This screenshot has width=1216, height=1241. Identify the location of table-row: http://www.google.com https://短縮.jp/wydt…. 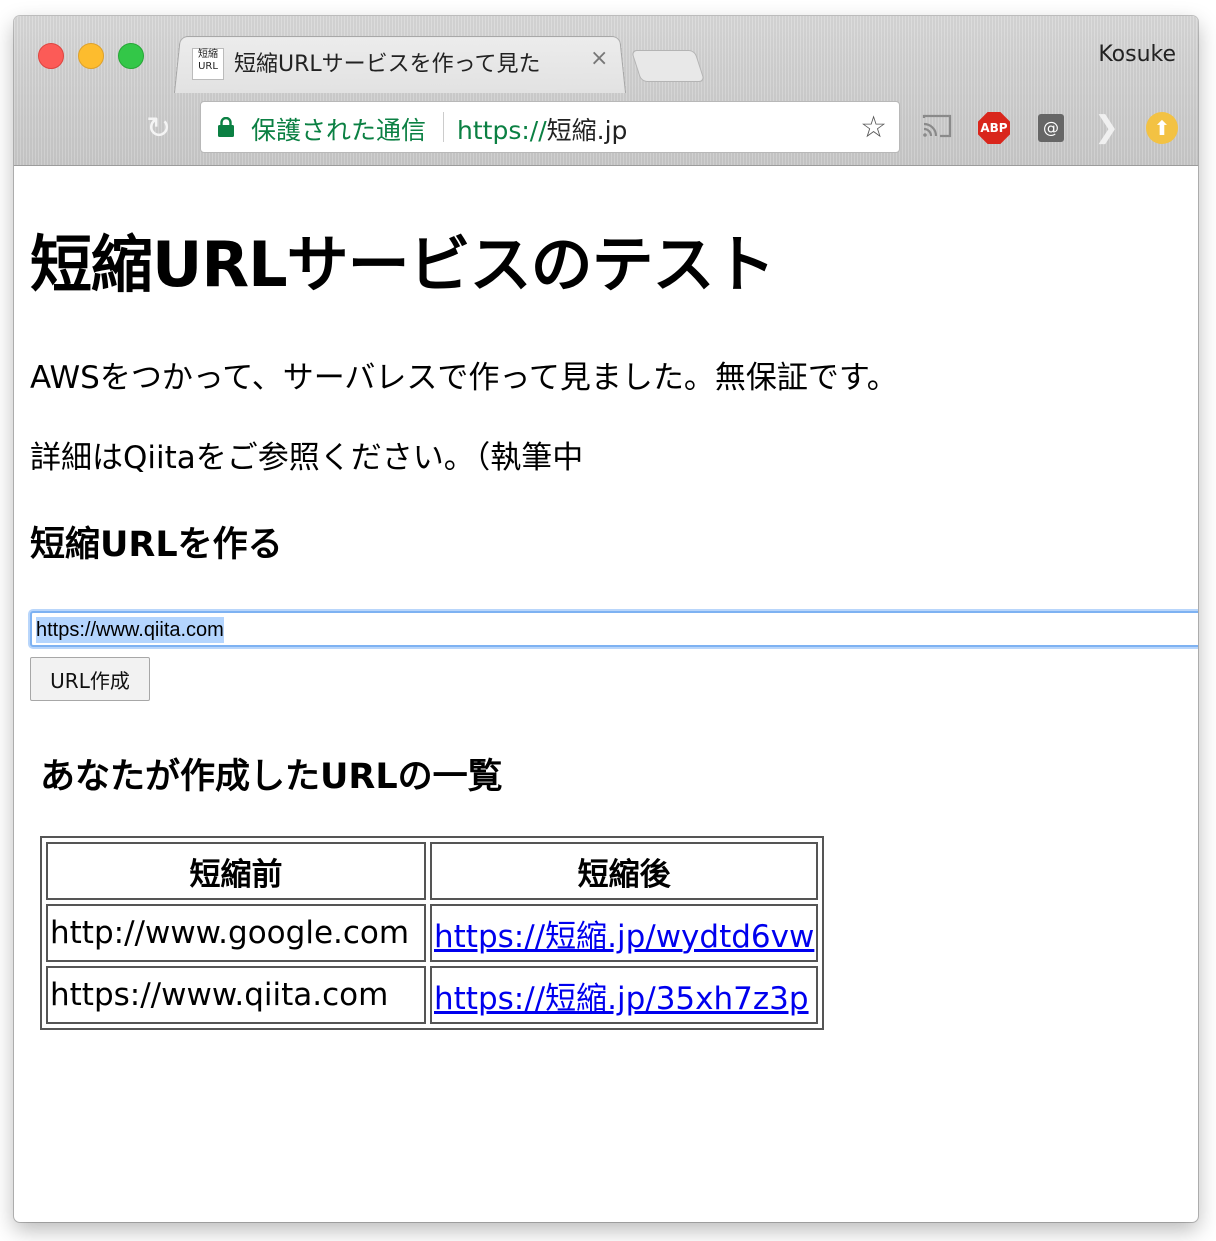
(432, 933).